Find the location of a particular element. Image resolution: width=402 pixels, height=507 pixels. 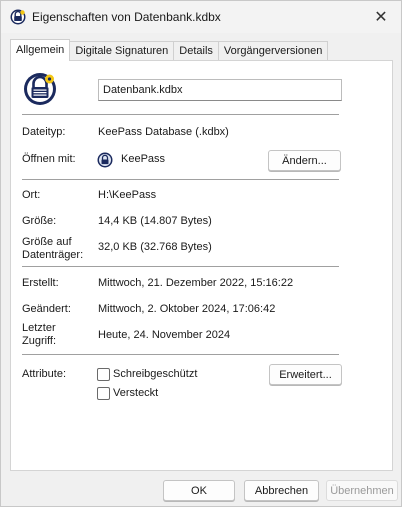

tab-general: Allgemein is located at coordinates (40, 50).